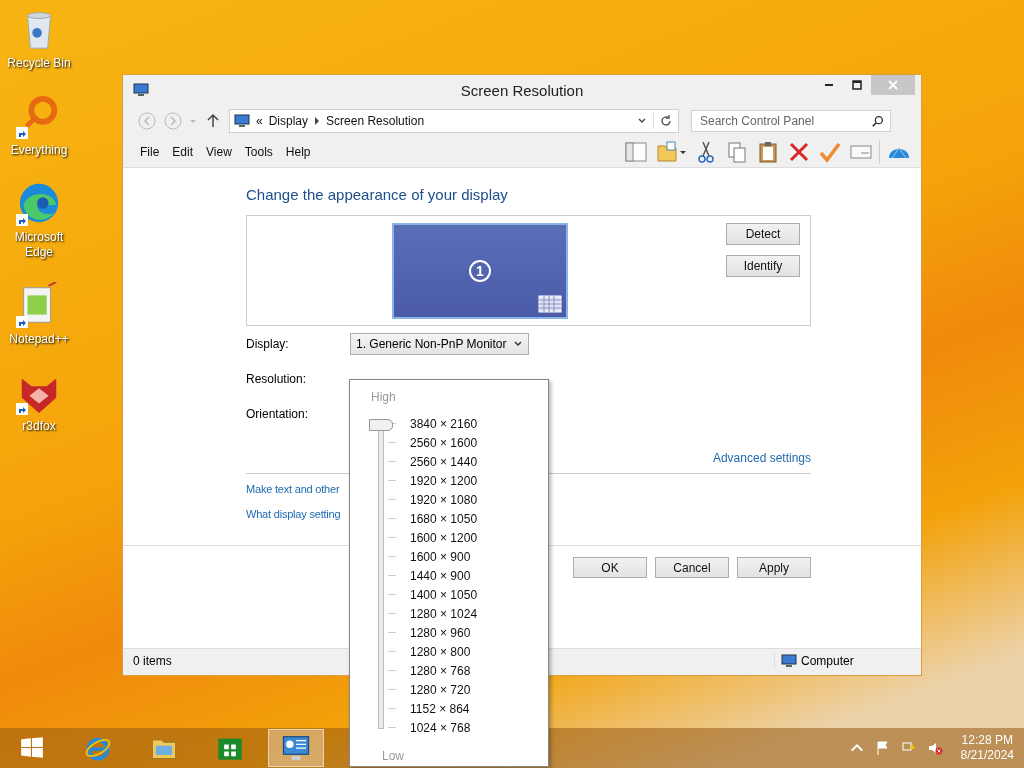 The width and height of the screenshot is (1024, 768). I want to click on windows-logo-icon, so click(32, 748).